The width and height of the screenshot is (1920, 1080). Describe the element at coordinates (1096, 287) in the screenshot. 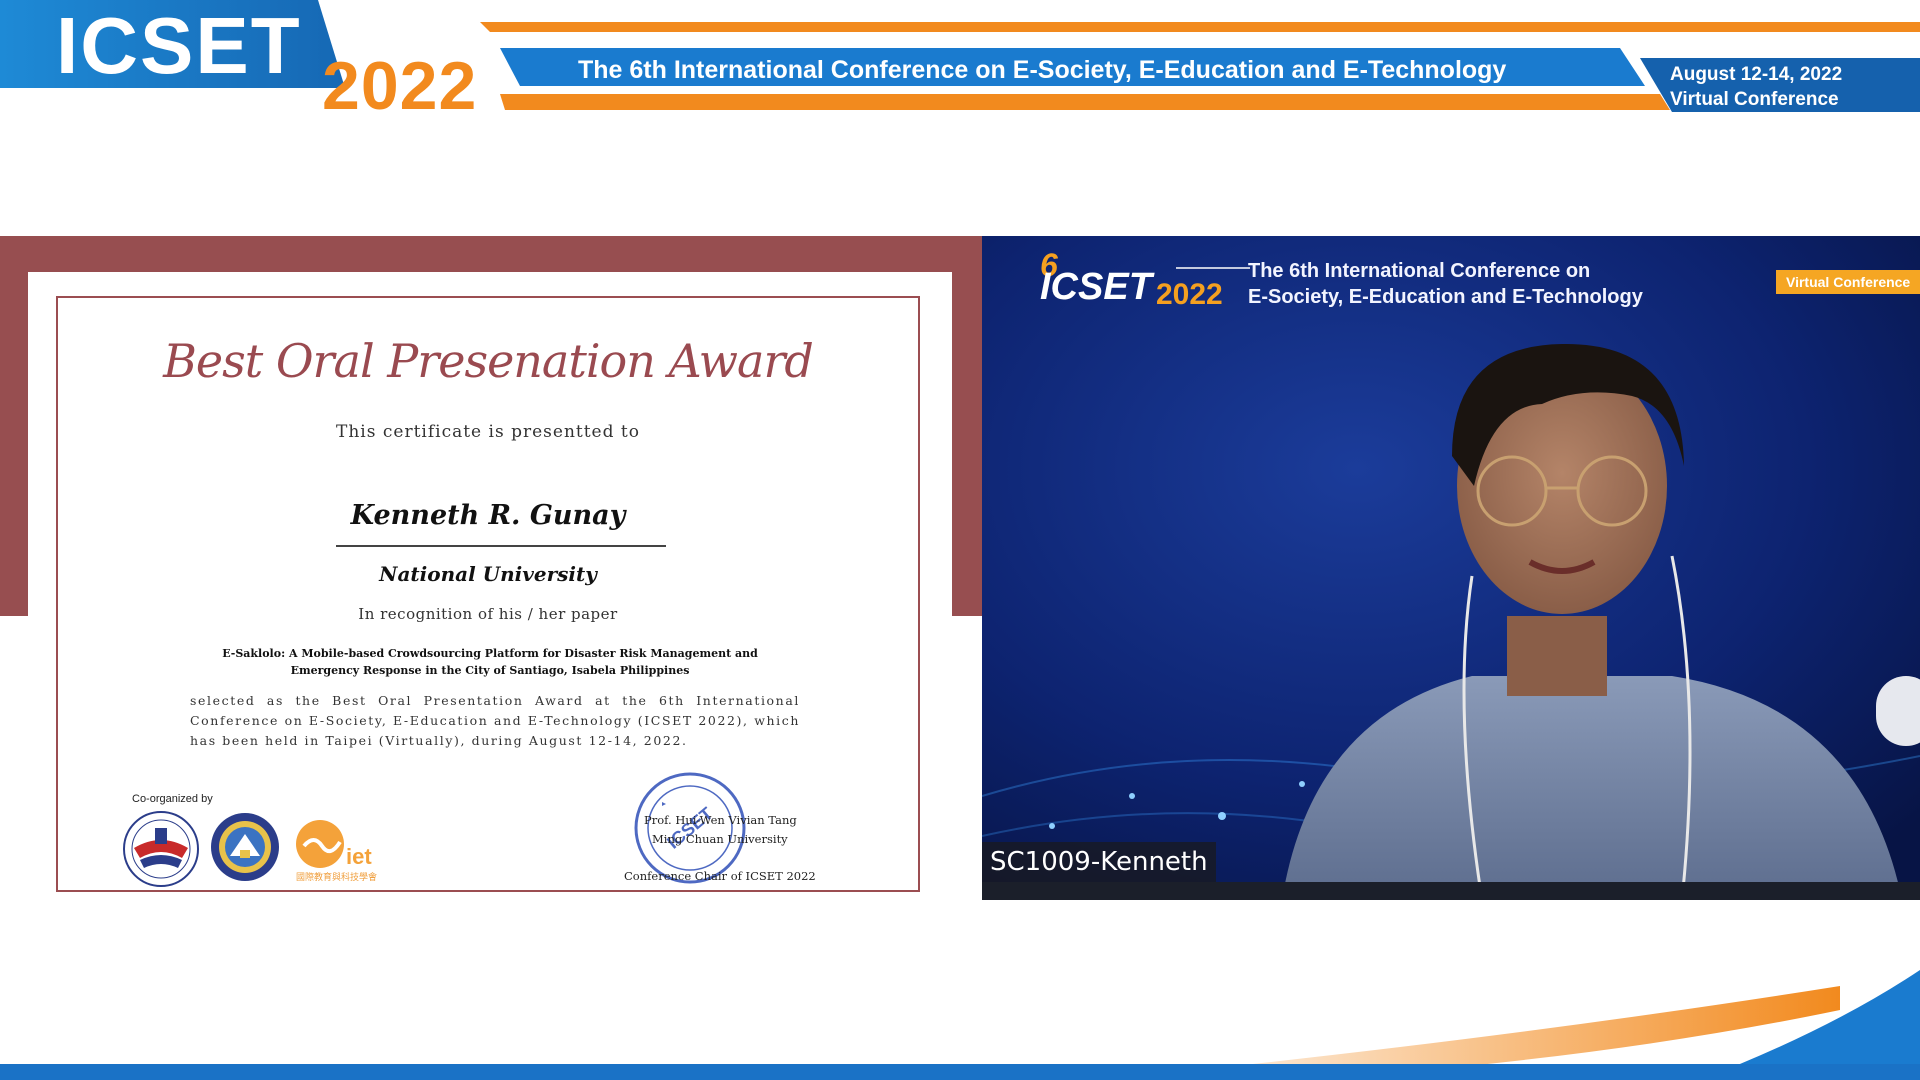

I see `video-logo-text: ICSET` at that location.